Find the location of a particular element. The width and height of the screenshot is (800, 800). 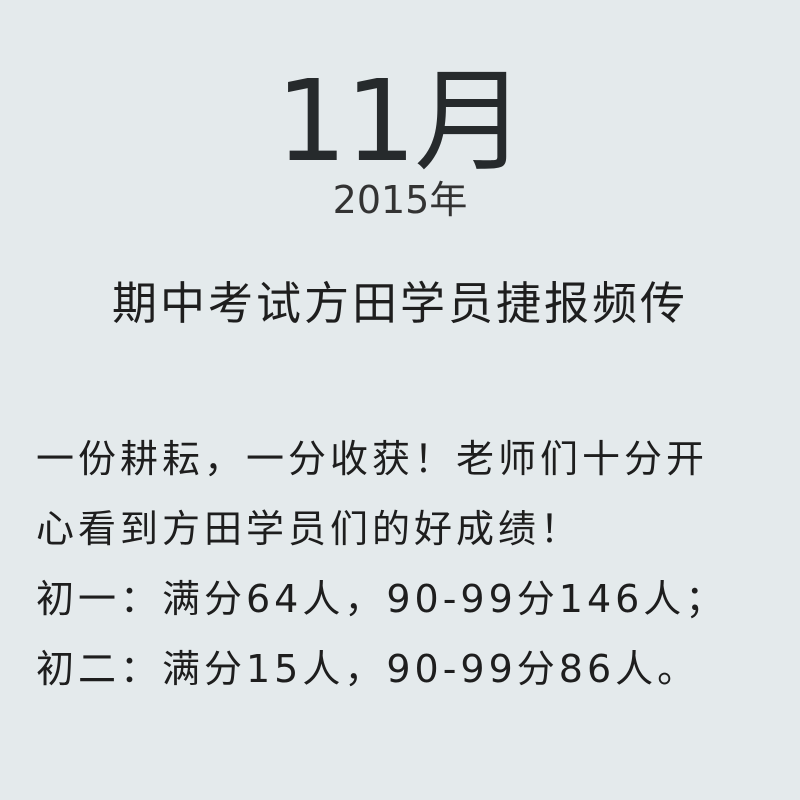

body-line-3: 初一：满分64人，90-99分146人； is located at coordinates (382, 599).